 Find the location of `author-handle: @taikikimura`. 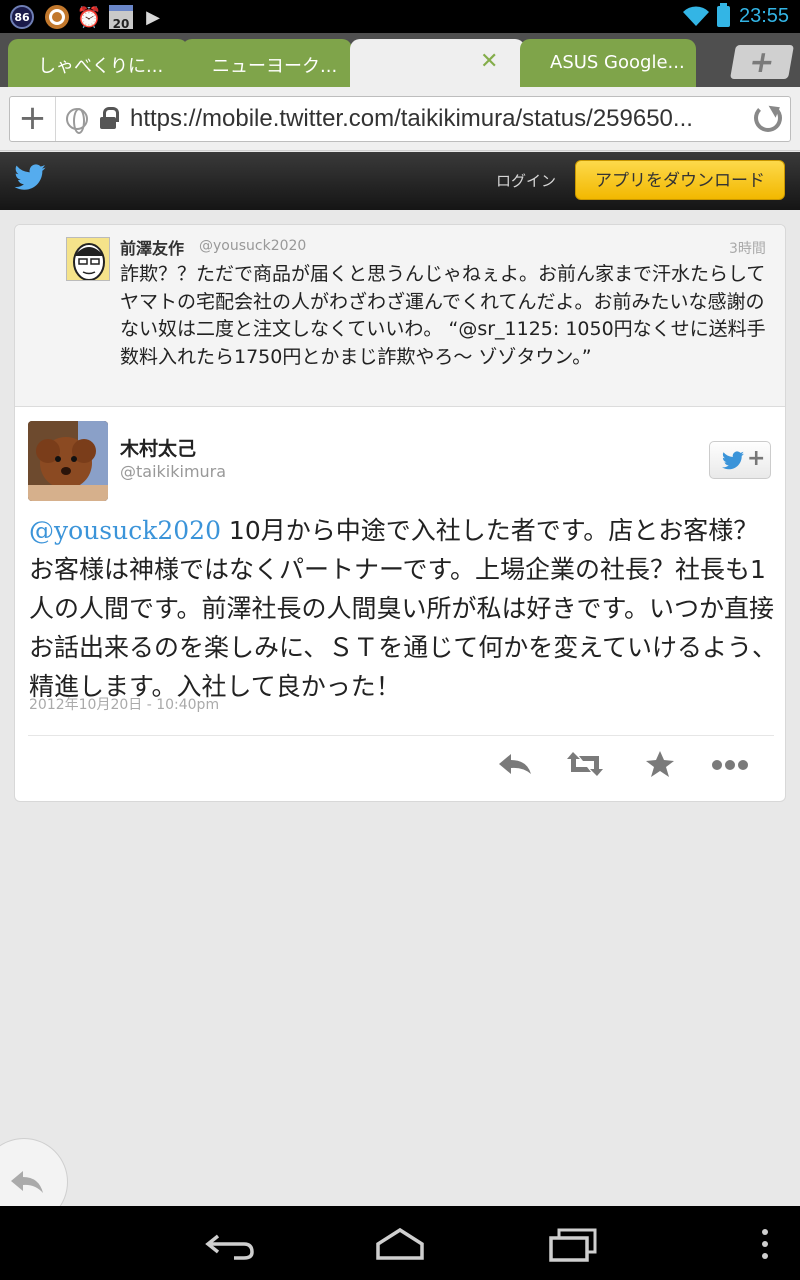

author-handle: @taikikimura is located at coordinates (173, 471).